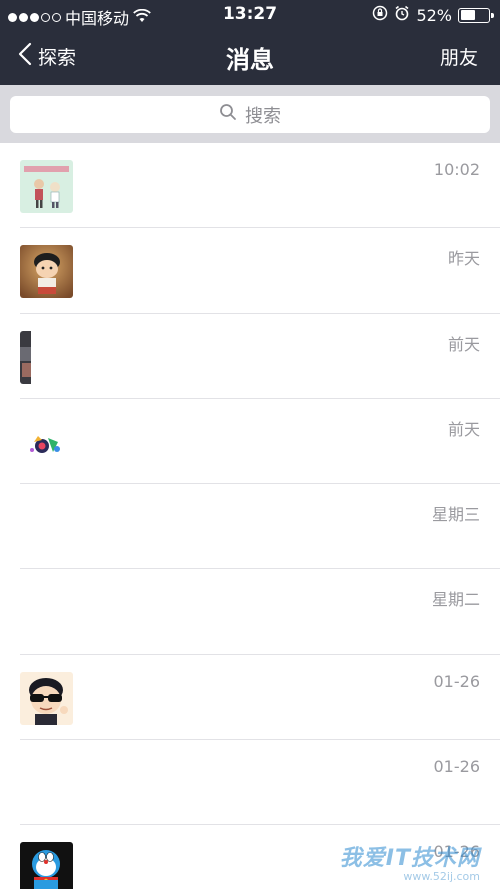 The width and height of the screenshot is (500, 889). I want to click on dark-photo-avatar, so click(46, 357).